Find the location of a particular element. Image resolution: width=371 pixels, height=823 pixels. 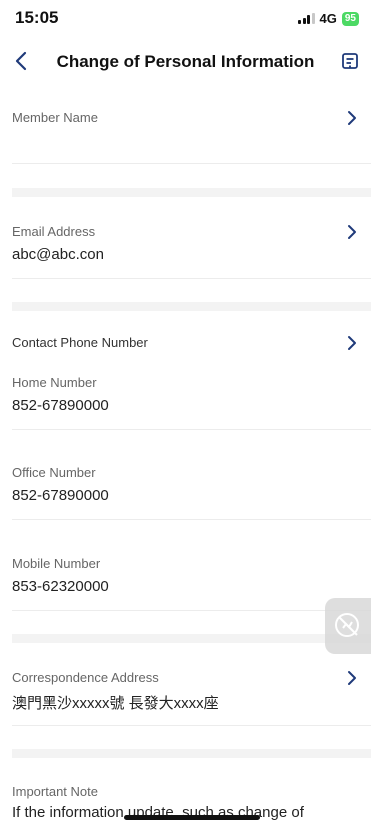

home-number-label: Home Number is located at coordinates (54, 382).